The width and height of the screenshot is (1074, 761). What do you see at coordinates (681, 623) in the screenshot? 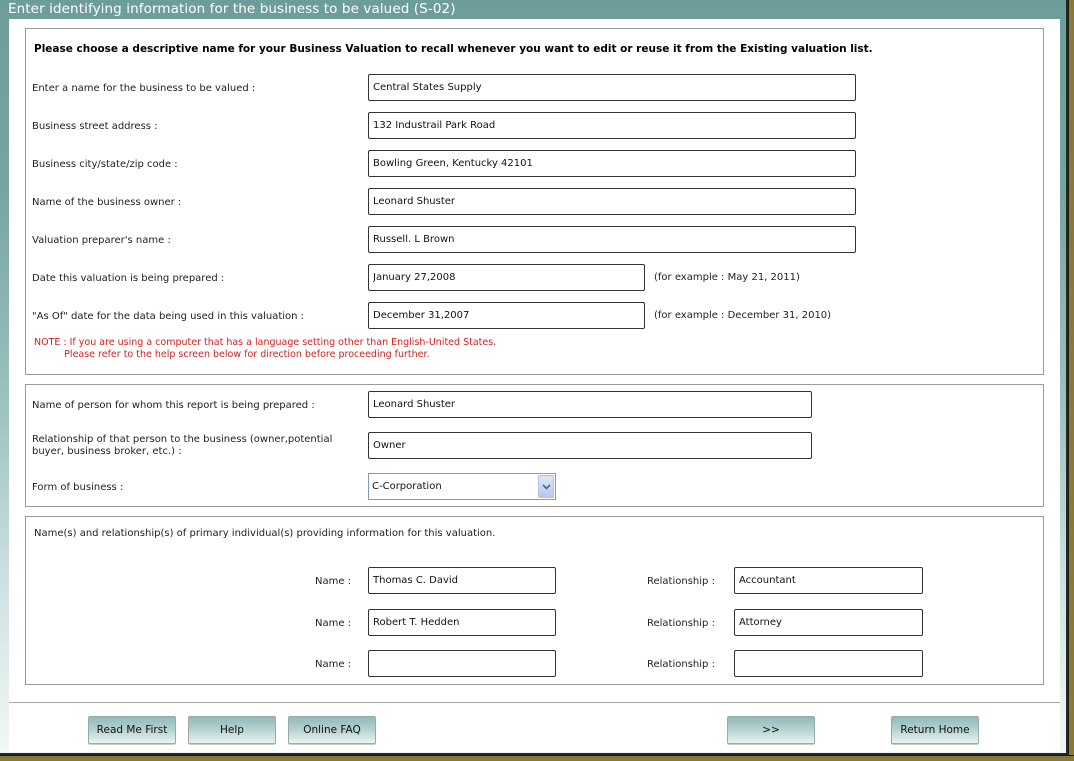
I see `relationship-label-2: Relationship :` at bounding box center [681, 623].